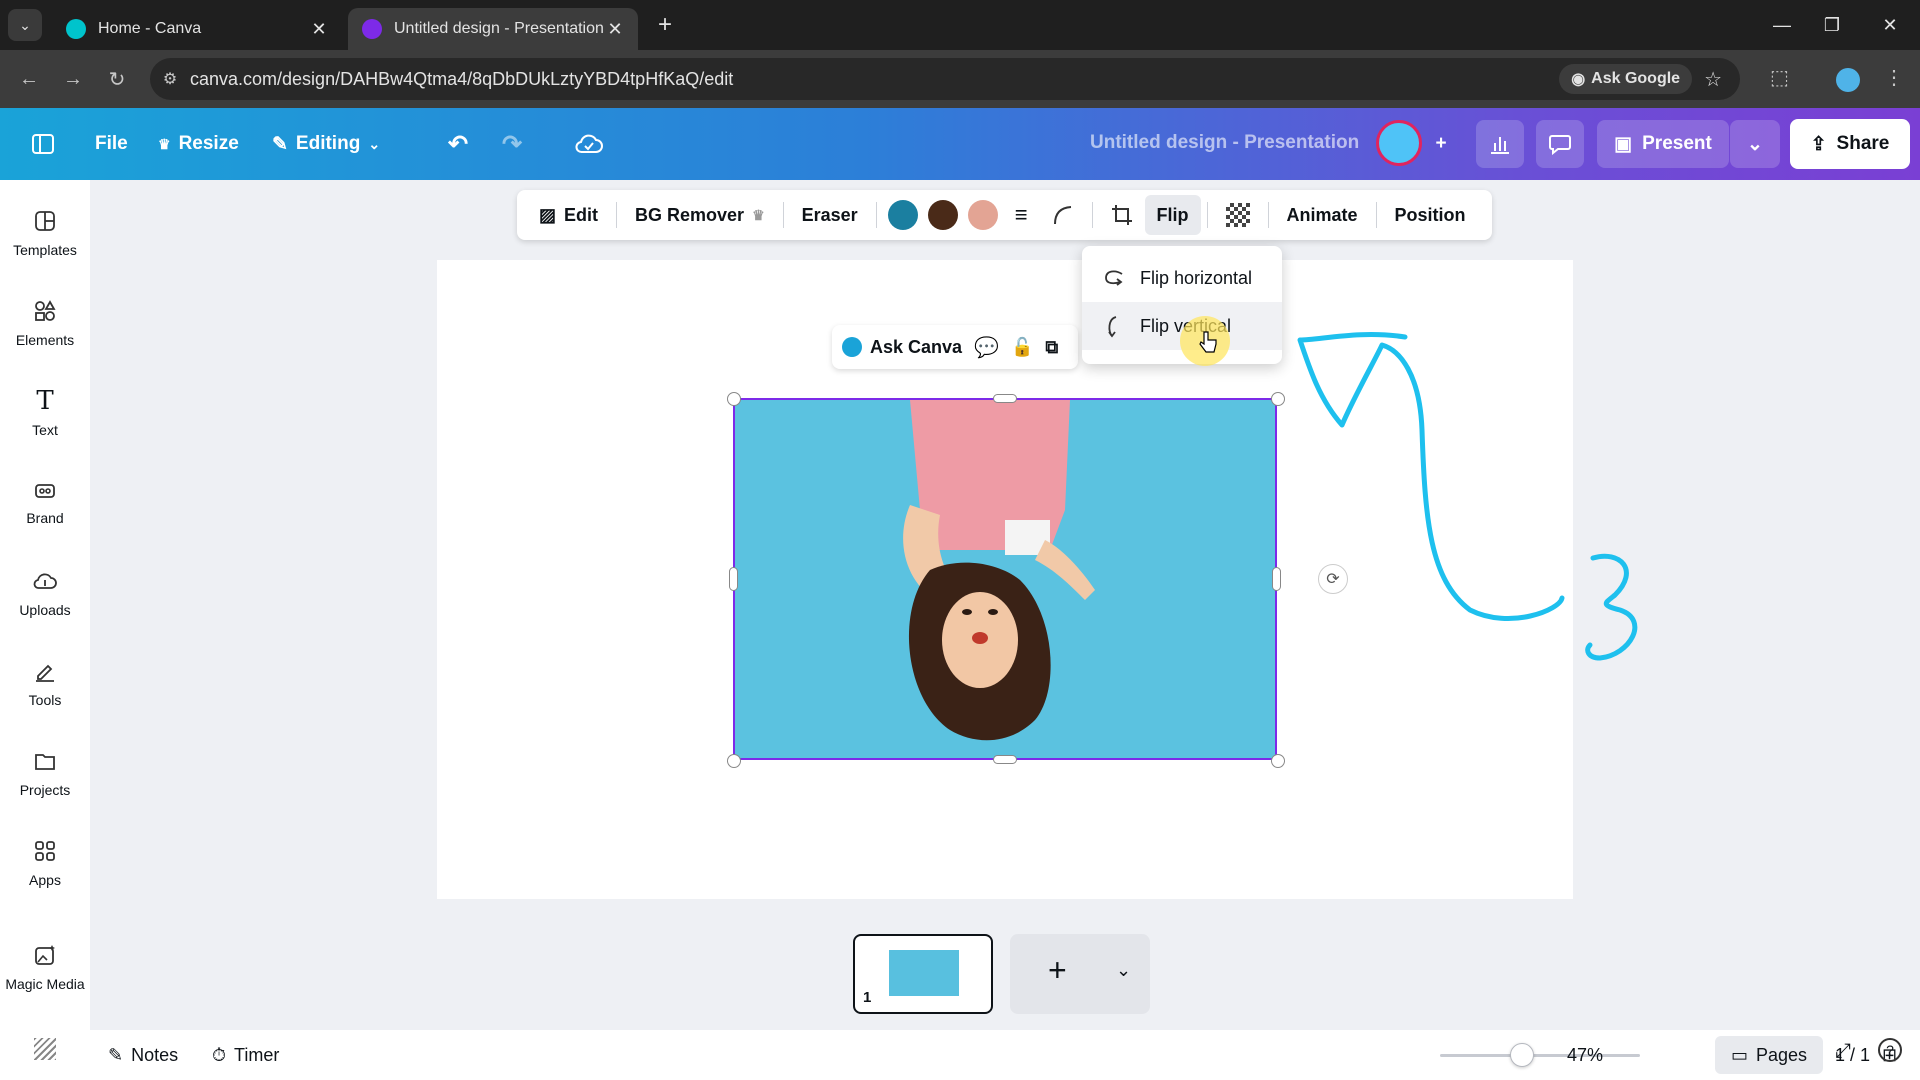  I want to click on animate-label: Animate, so click(1322, 214).